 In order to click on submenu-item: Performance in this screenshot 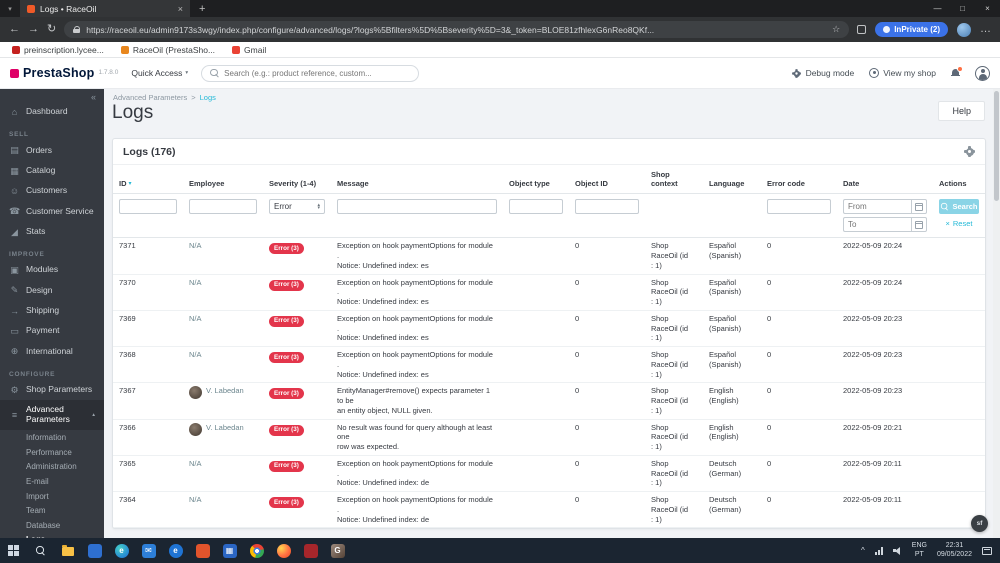, I will do `click(52, 452)`.